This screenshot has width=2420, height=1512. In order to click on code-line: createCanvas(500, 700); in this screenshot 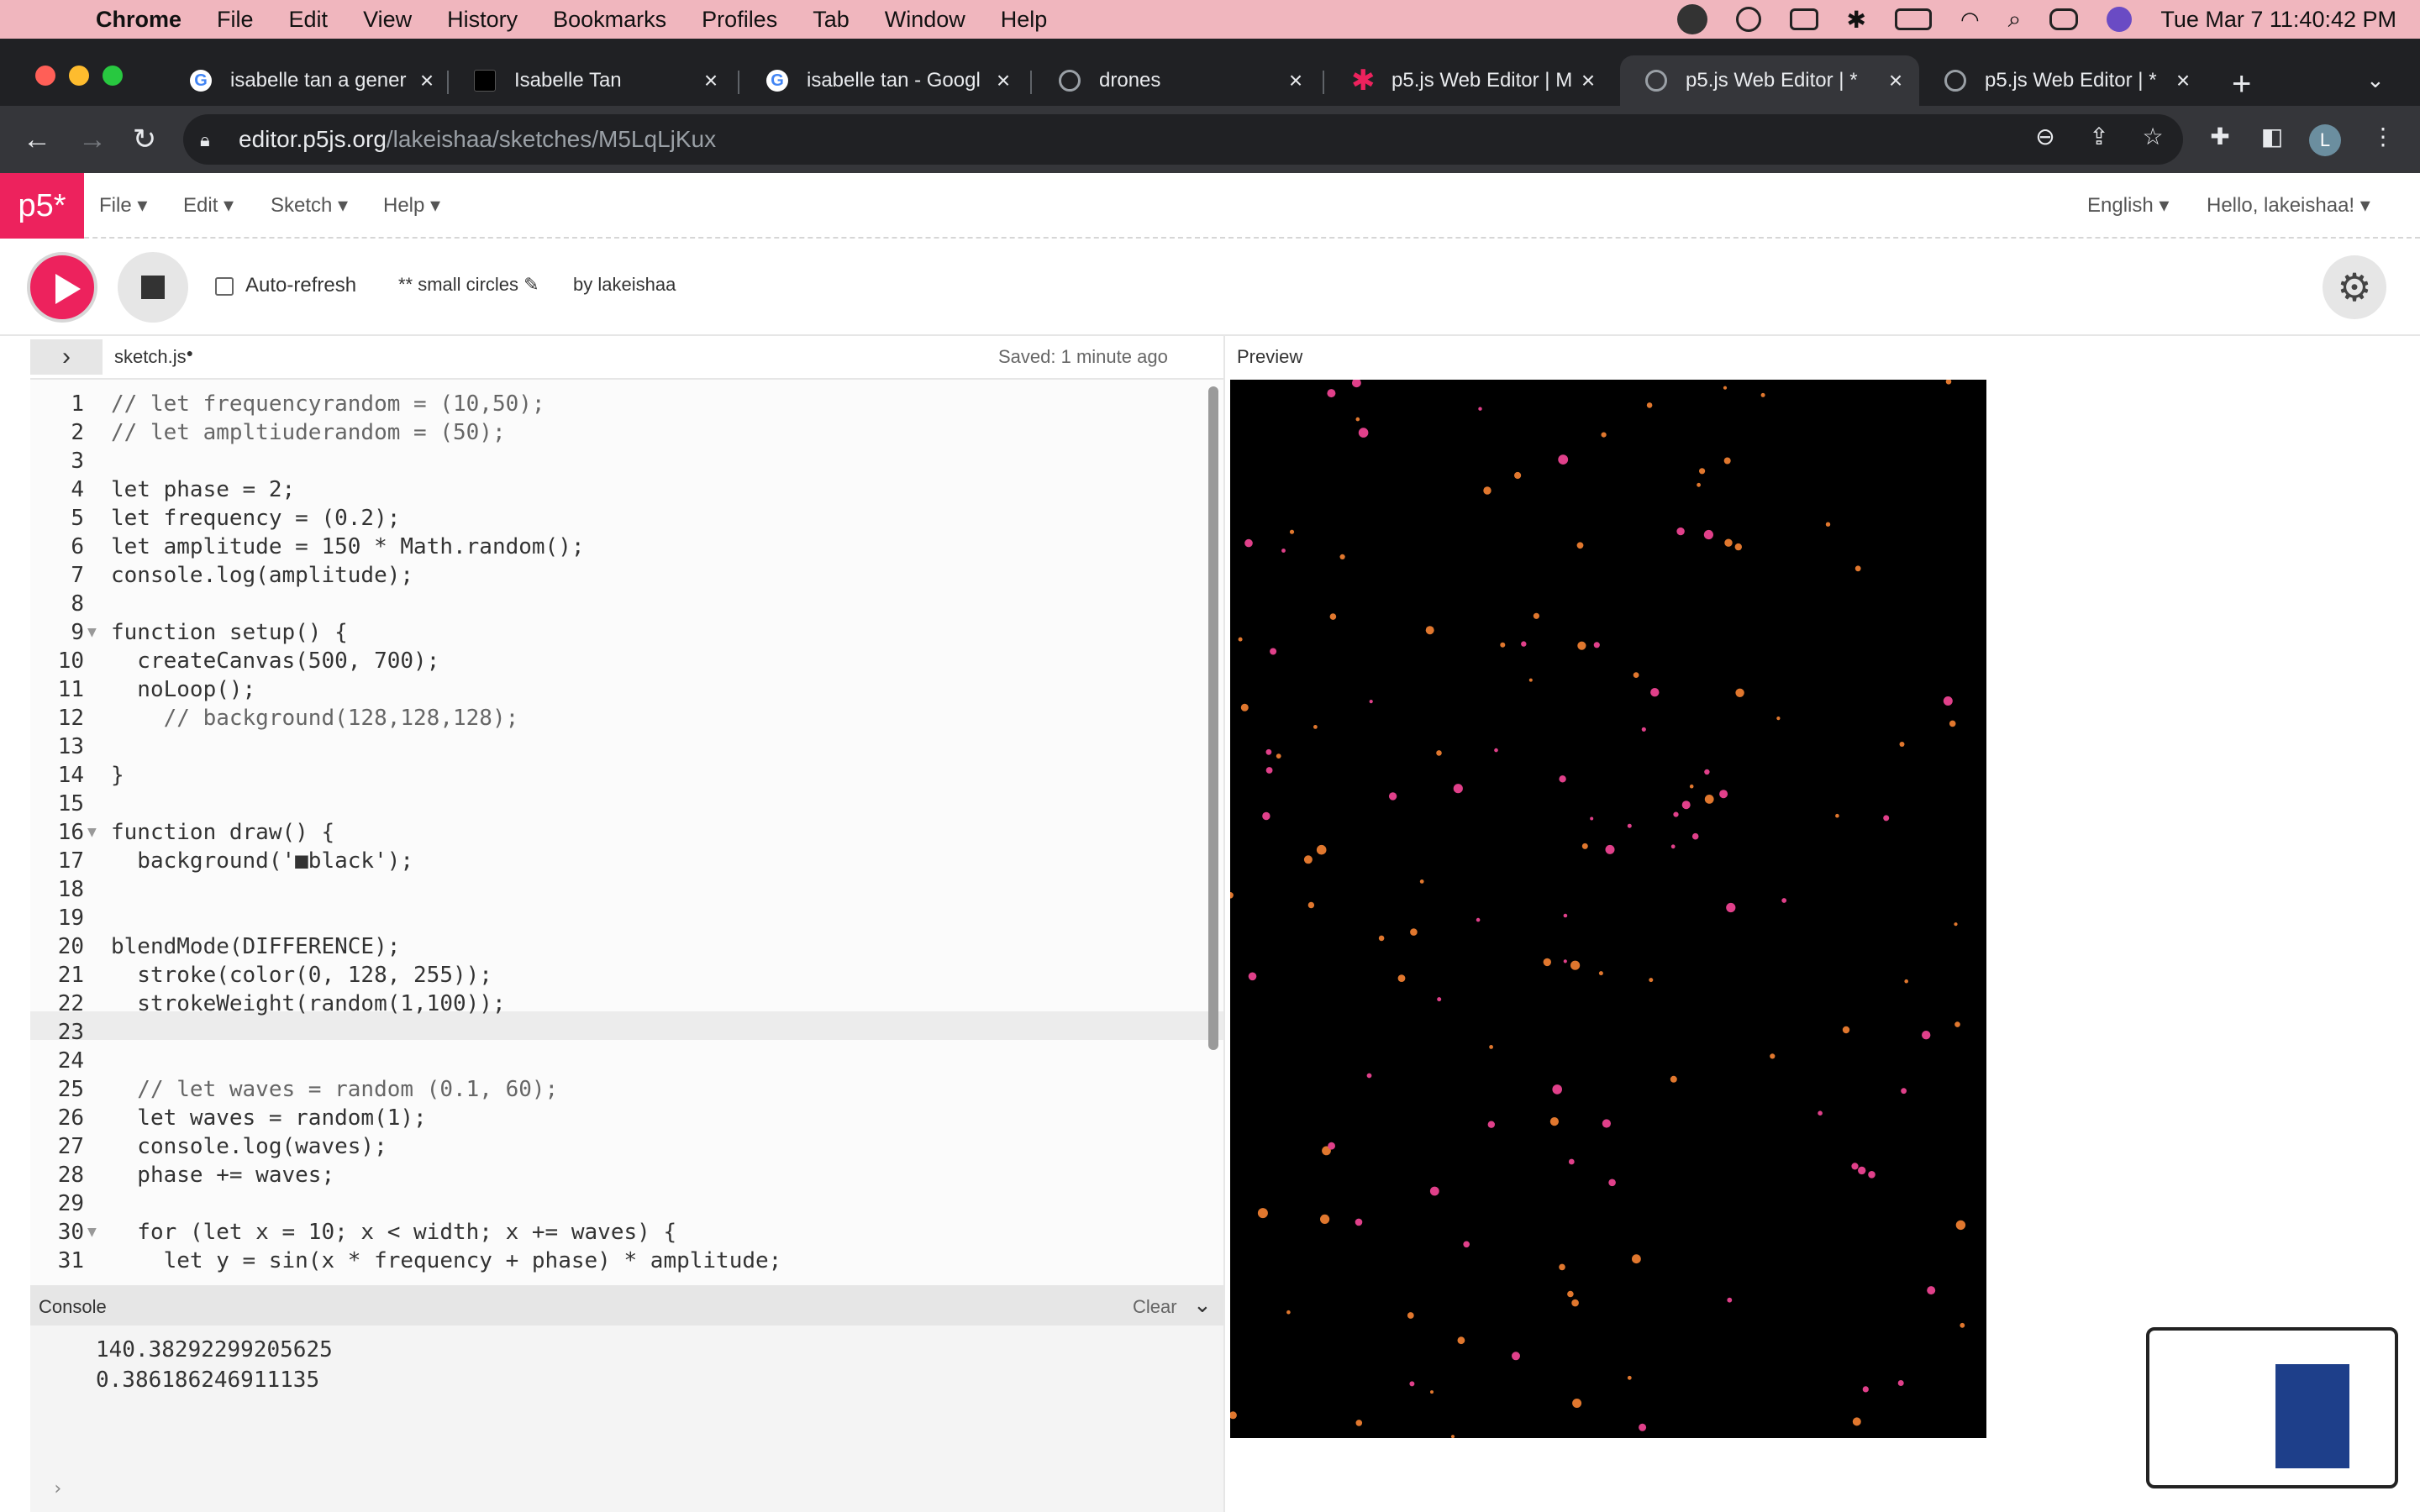, I will do `click(275, 661)`.